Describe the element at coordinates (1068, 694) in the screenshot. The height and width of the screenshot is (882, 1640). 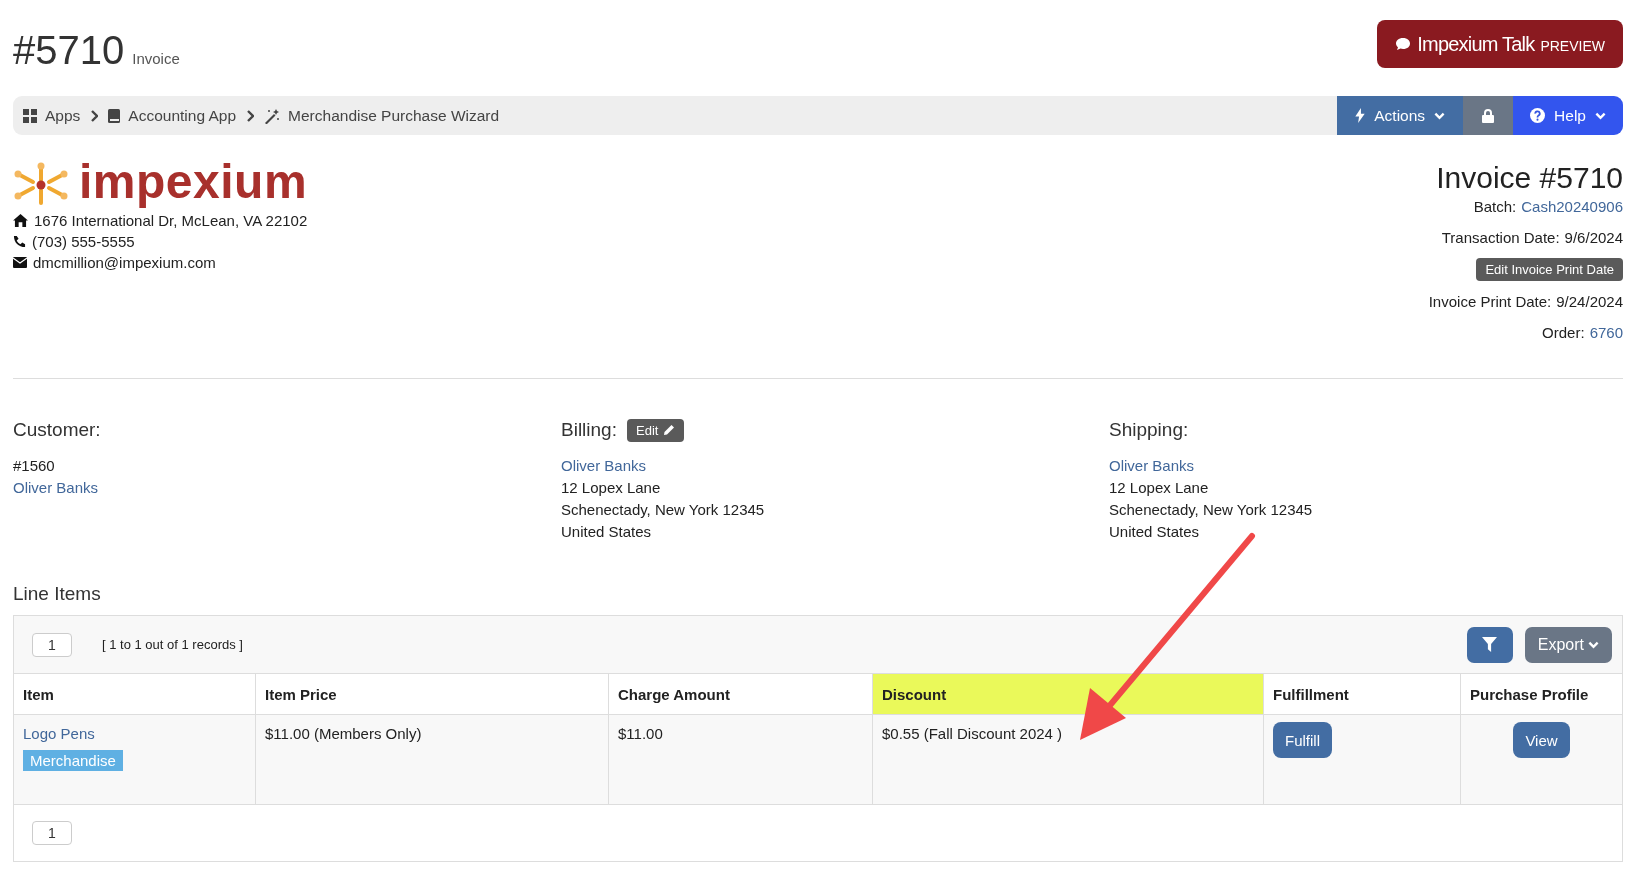
I see `column-header: Discount` at that location.